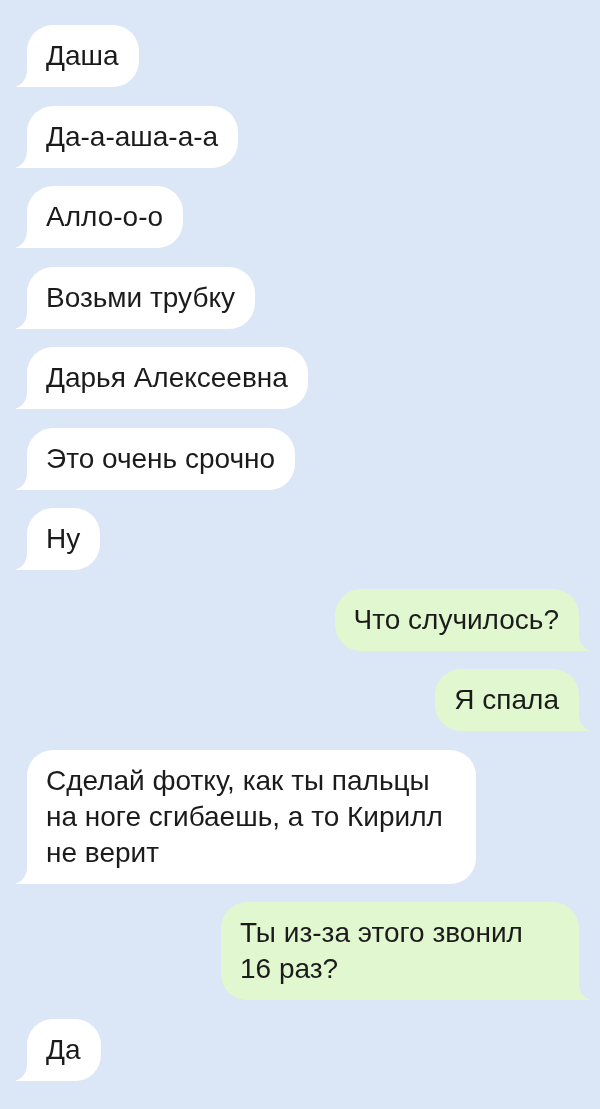 The height and width of the screenshot is (1109, 600). Describe the element at coordinates (167, 378) in the screenshot. I see `message-text: Дарья Алексеевна` at that location.